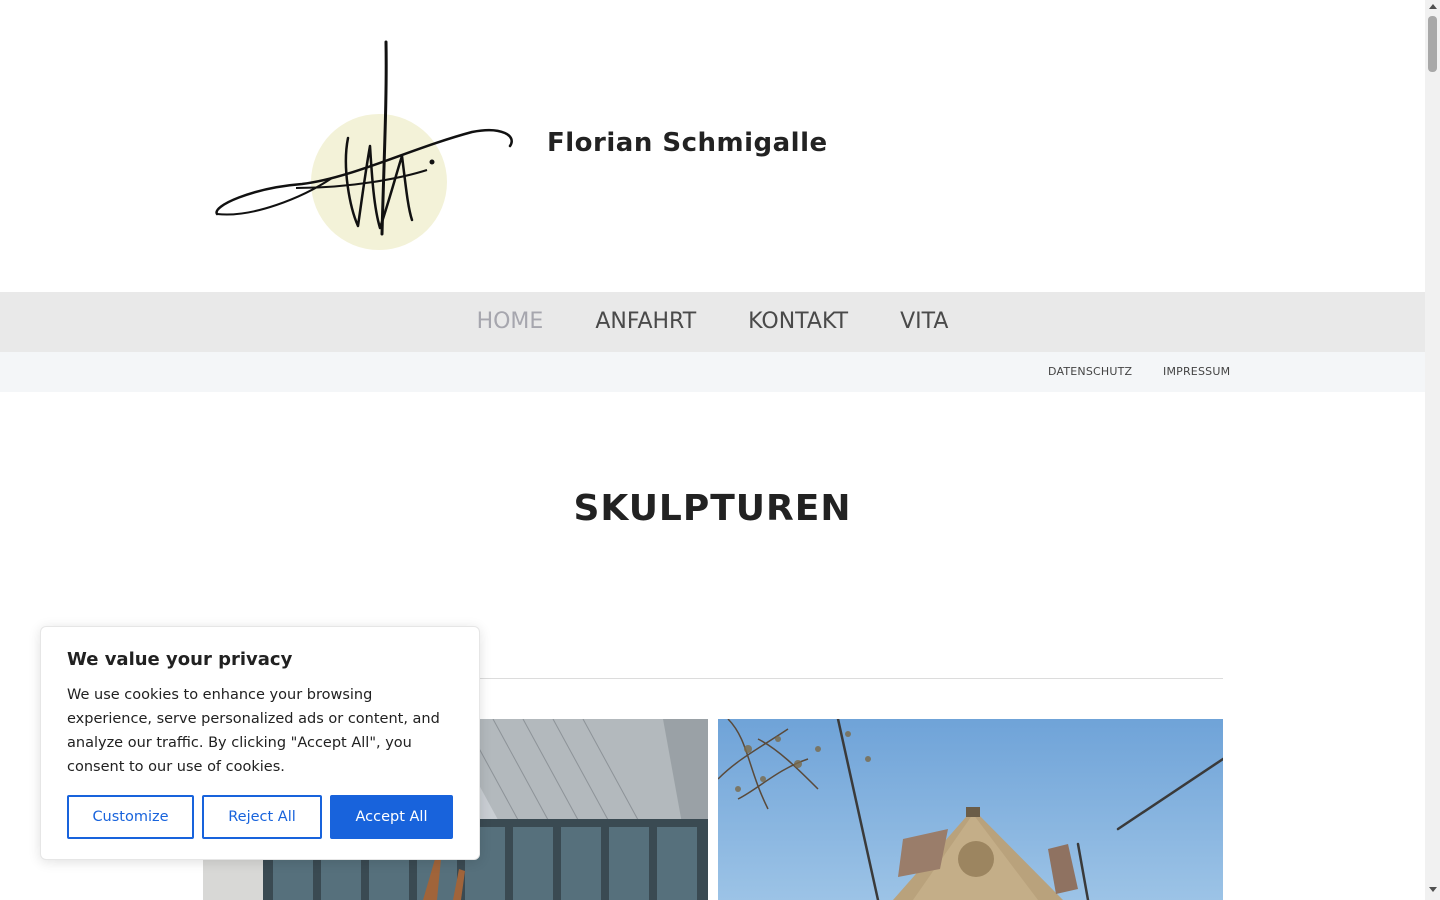 The height and width of the screenshot is (900, 1440). What do you see at coordinates (645, 322) in the screenshot?
I see `nav-item-anfahrt: ANFAHRT` at bounding box center [645, 322].